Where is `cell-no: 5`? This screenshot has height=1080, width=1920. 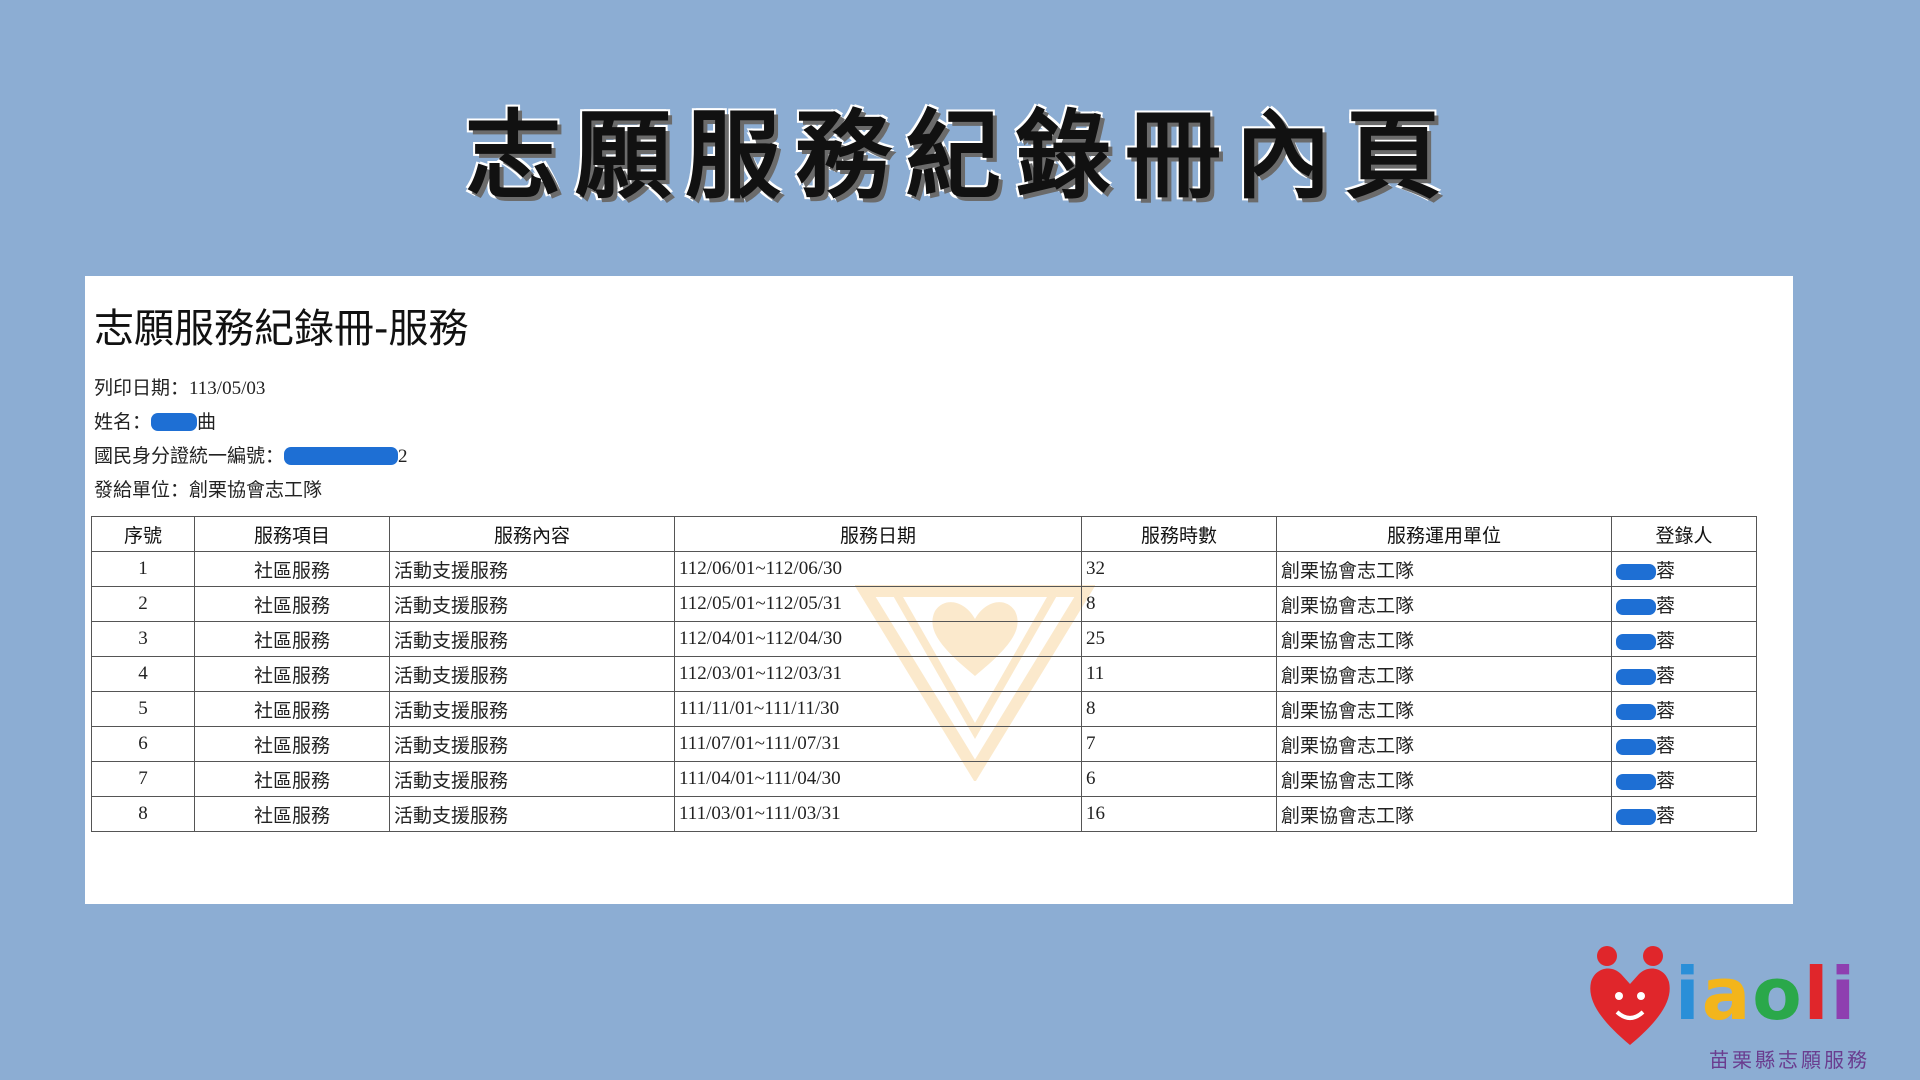
cell-no: 5 is located at coordinates (143, 709).